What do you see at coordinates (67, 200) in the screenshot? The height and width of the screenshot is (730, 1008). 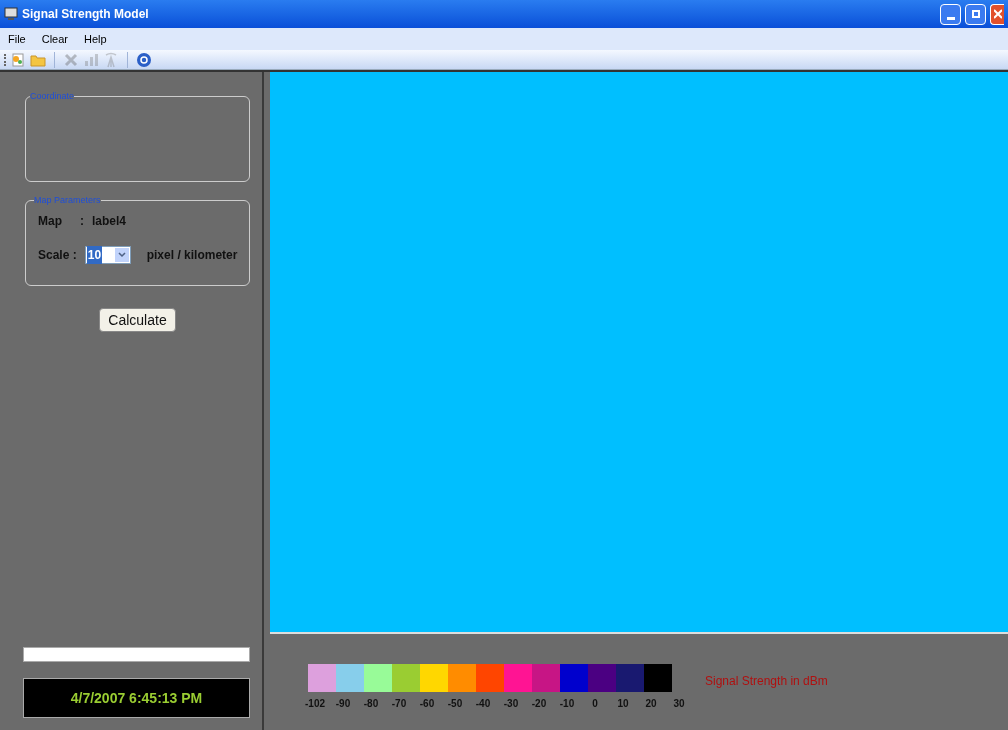 I see `group-title: Map Parameters` at bounding box center [67, 200].